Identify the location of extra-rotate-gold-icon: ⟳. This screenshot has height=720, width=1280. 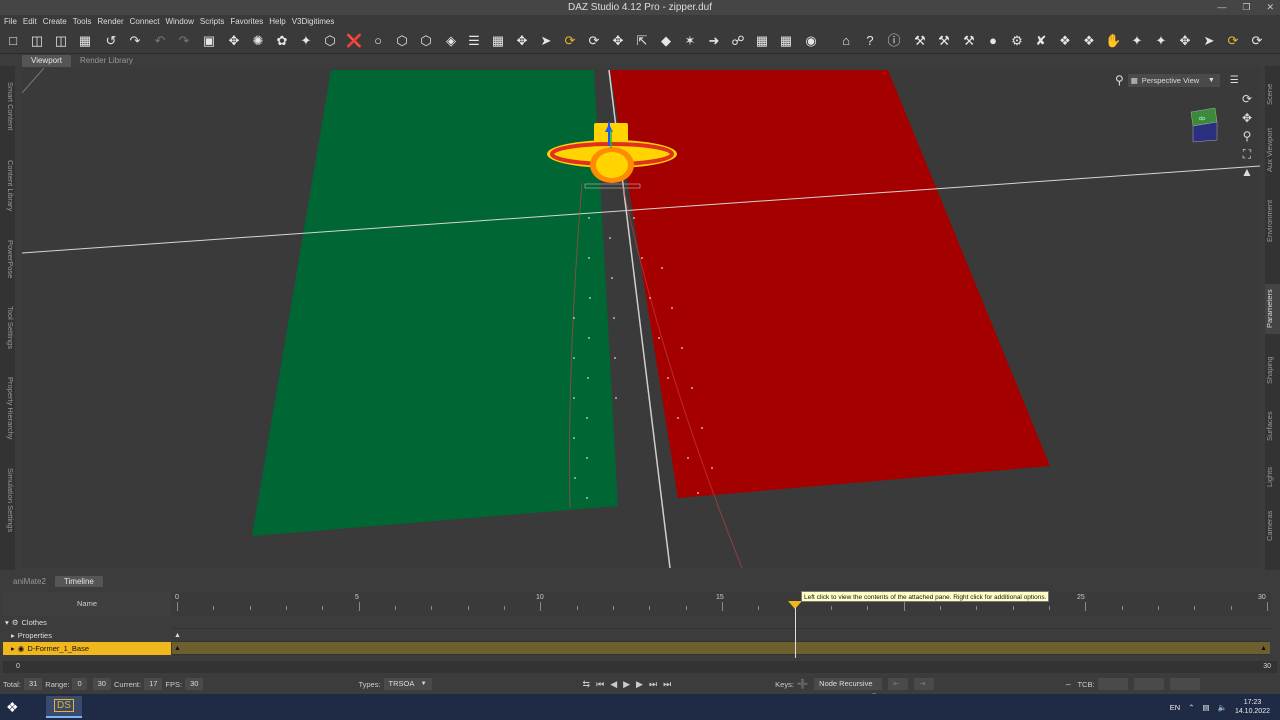
(1233, 41).